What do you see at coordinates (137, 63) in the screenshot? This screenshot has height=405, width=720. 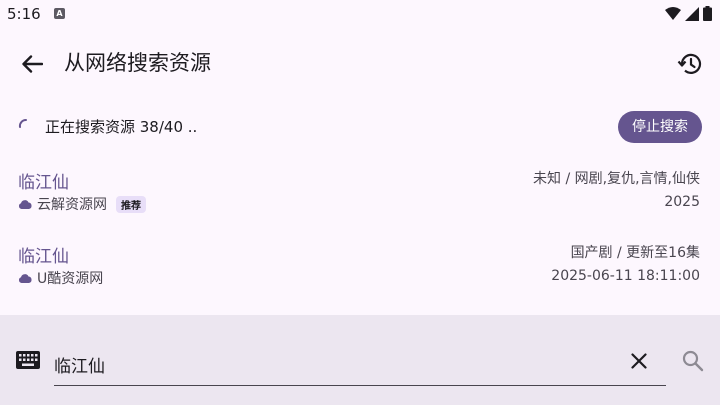 I see `page-title: 从网络搜索资源` at bounding box center [137, 63].